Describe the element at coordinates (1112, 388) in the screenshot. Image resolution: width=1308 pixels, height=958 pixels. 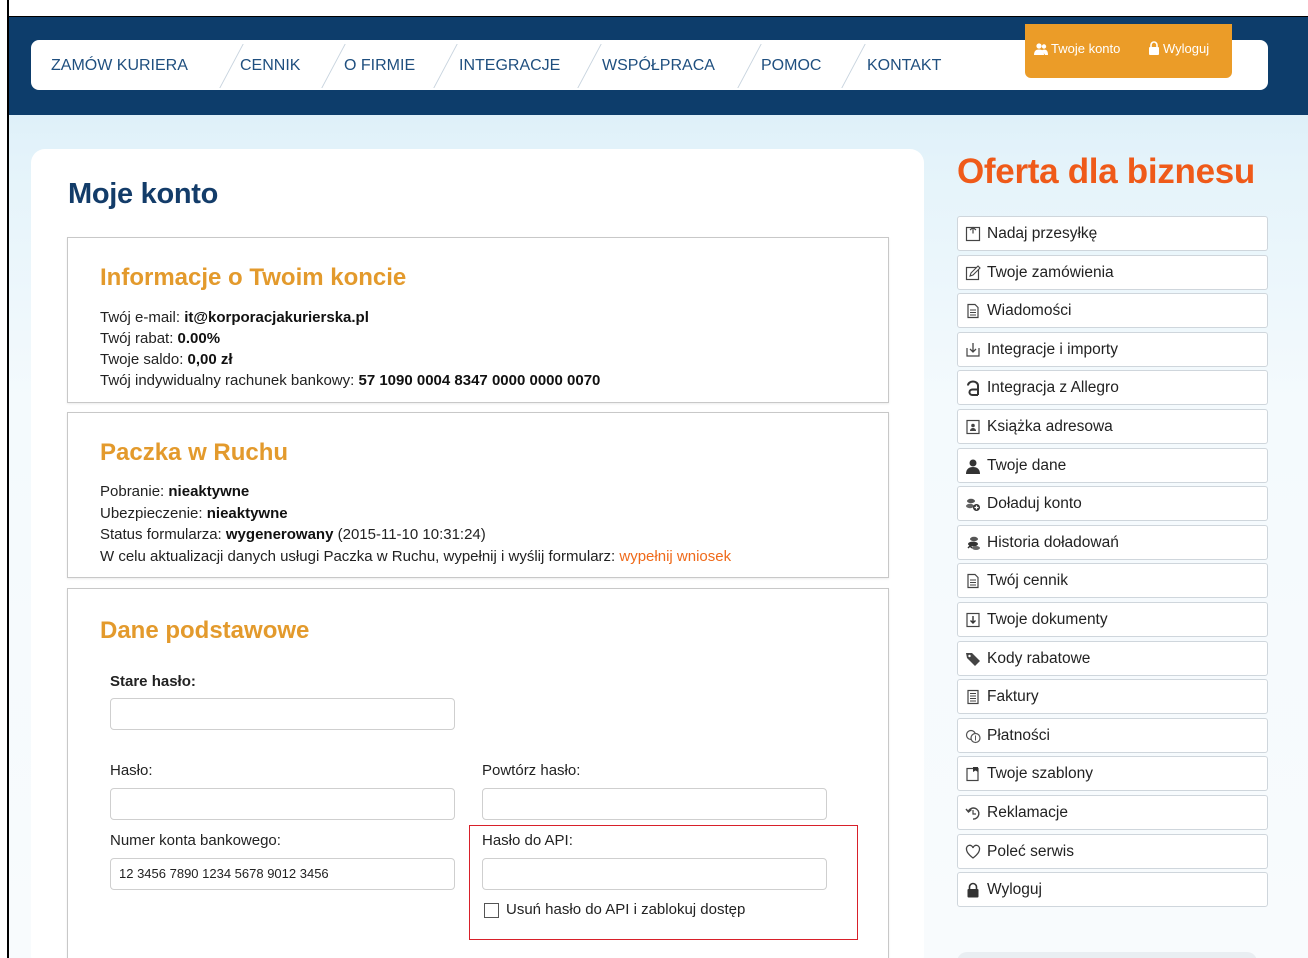
I see `sidebar-item-integracja-z-allegro: Integracja z Allegro` at that location.